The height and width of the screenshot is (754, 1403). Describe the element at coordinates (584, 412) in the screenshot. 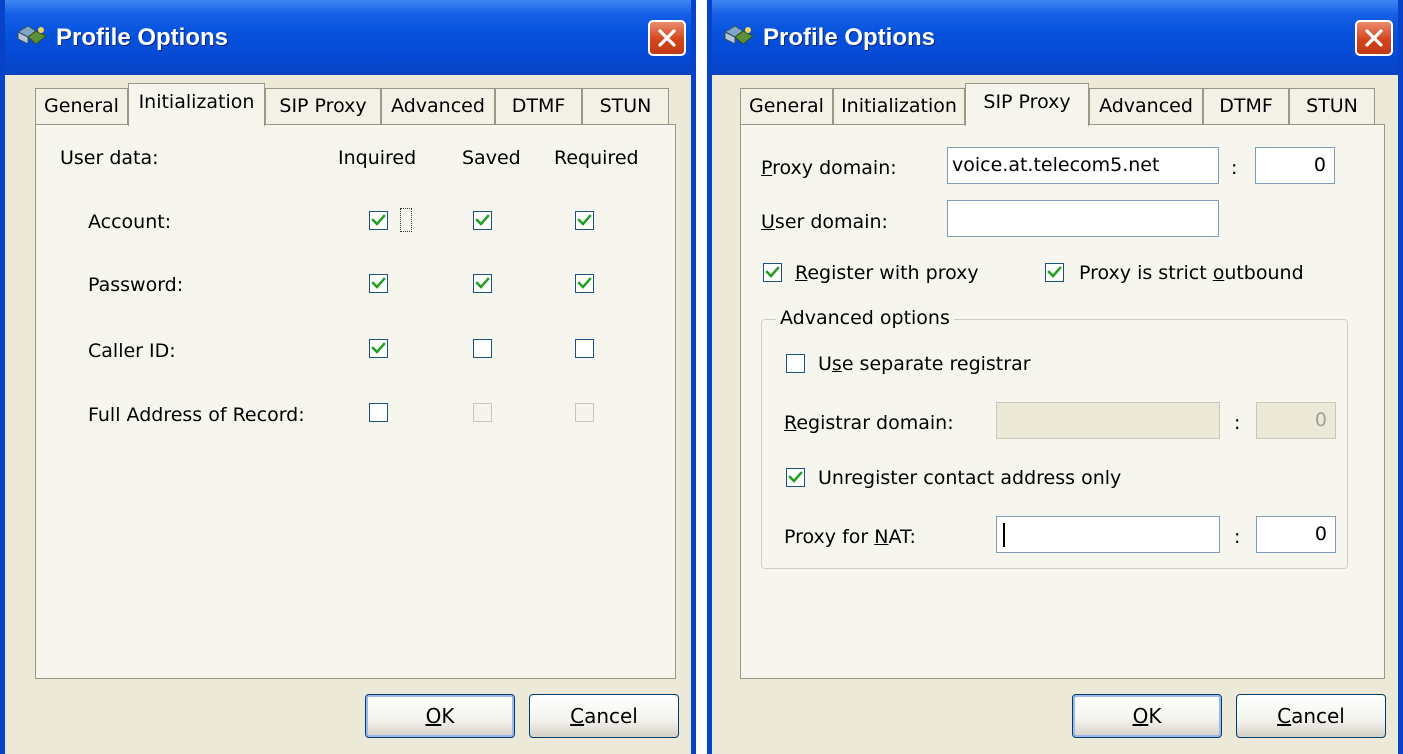

I see `full-address-required-checkbox` at that location.